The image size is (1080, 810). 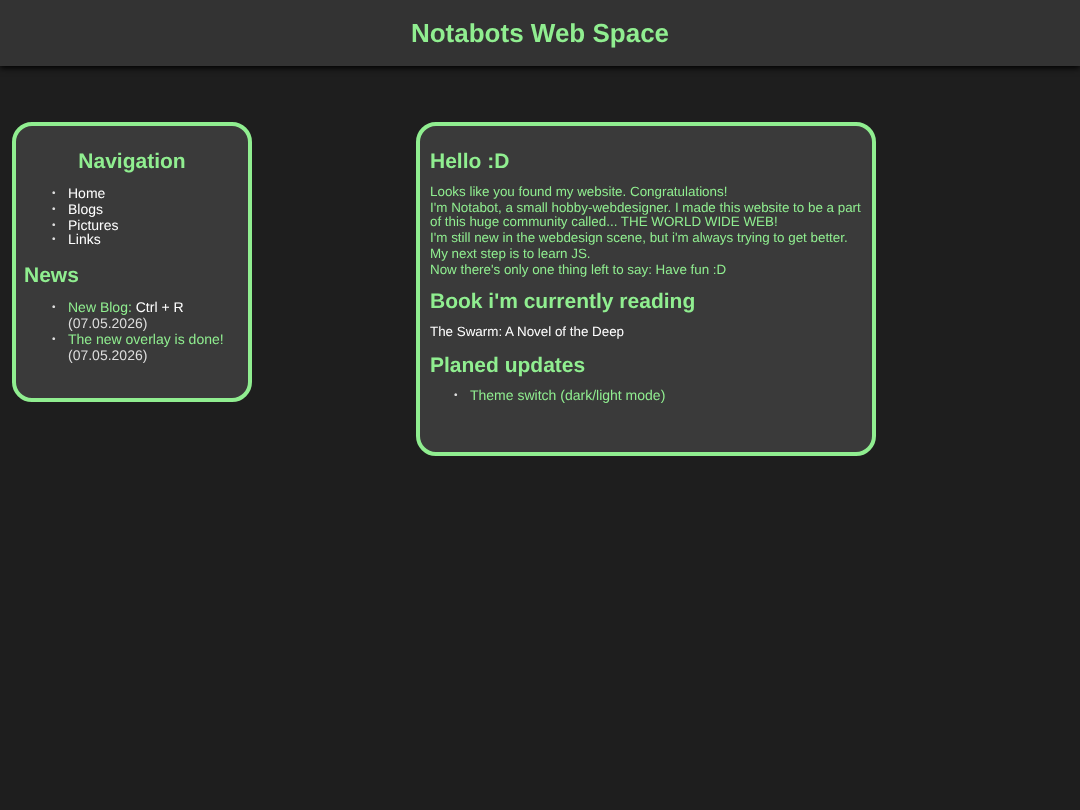 I want to click on site-title: Notabots Web Space, so click(x=540, y=33).